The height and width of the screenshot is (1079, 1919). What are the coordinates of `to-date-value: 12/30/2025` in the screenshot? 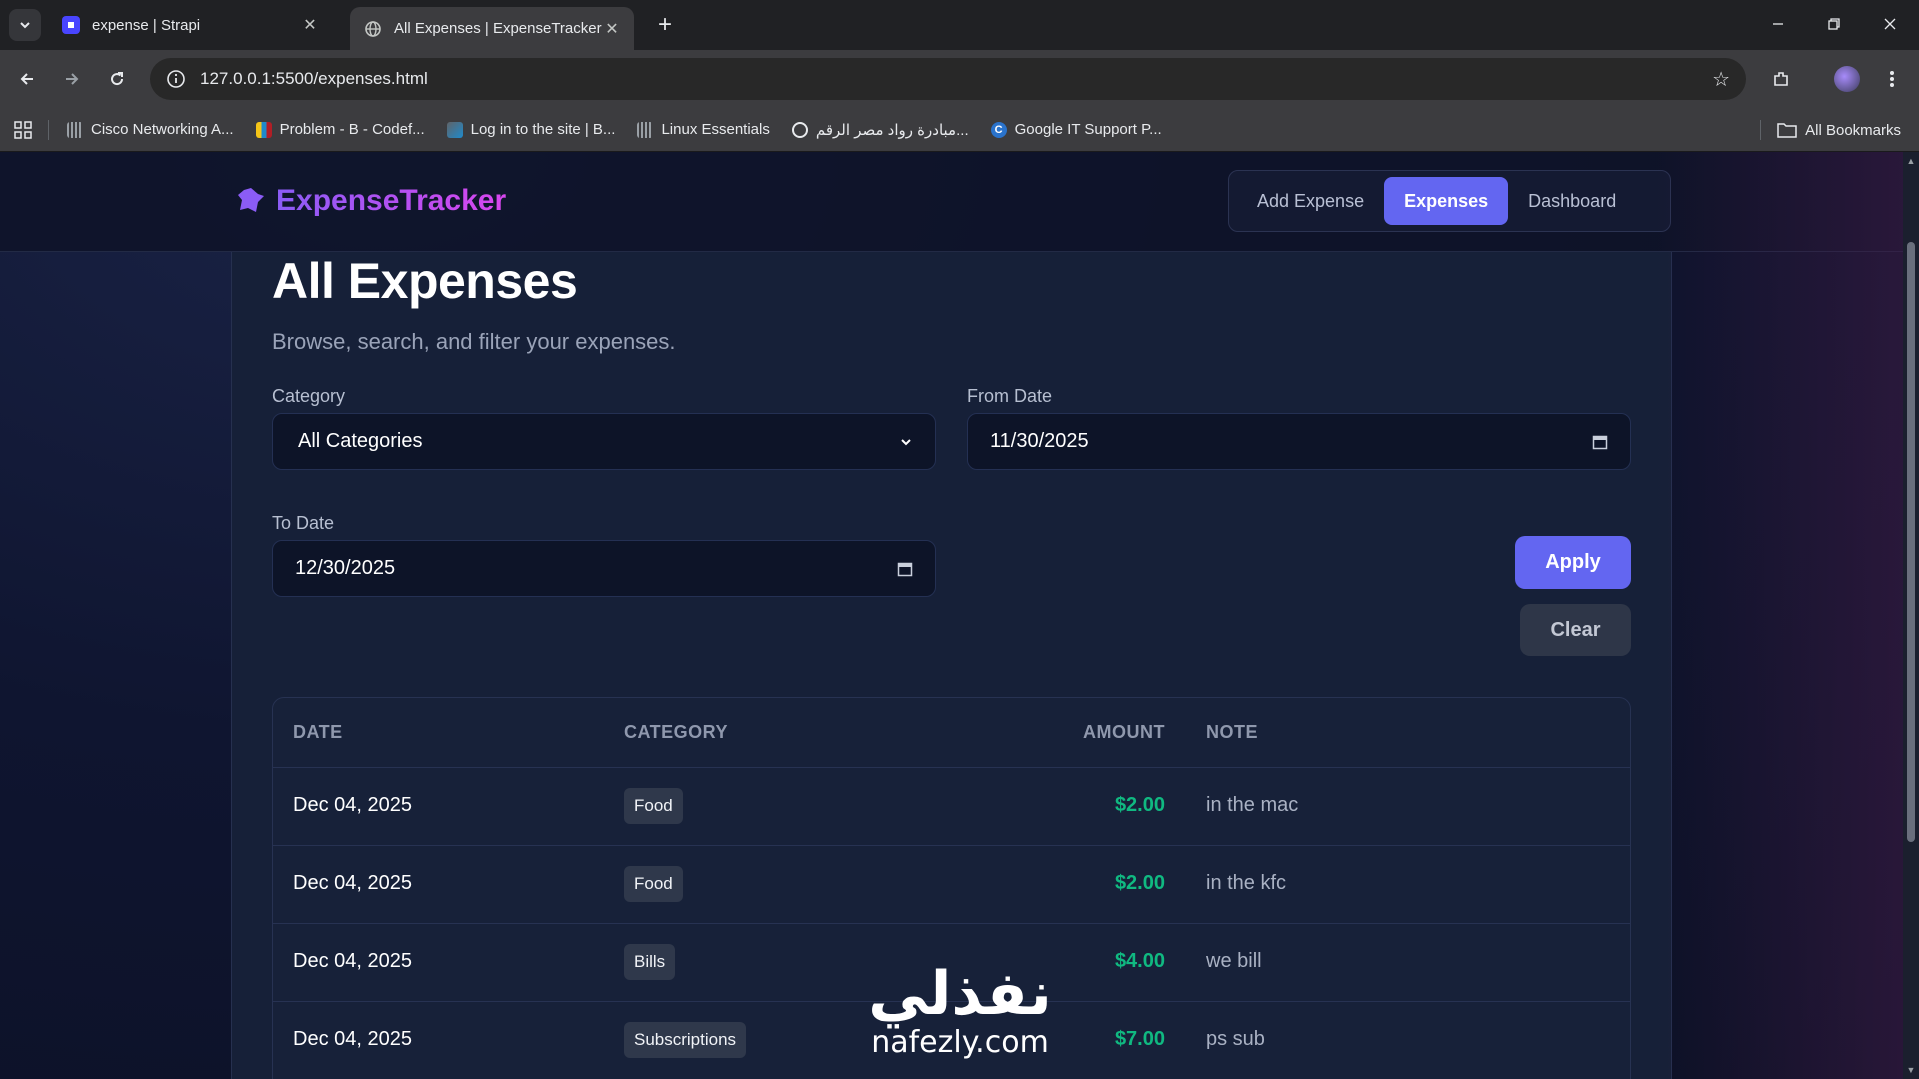 It's located at (345, 568).